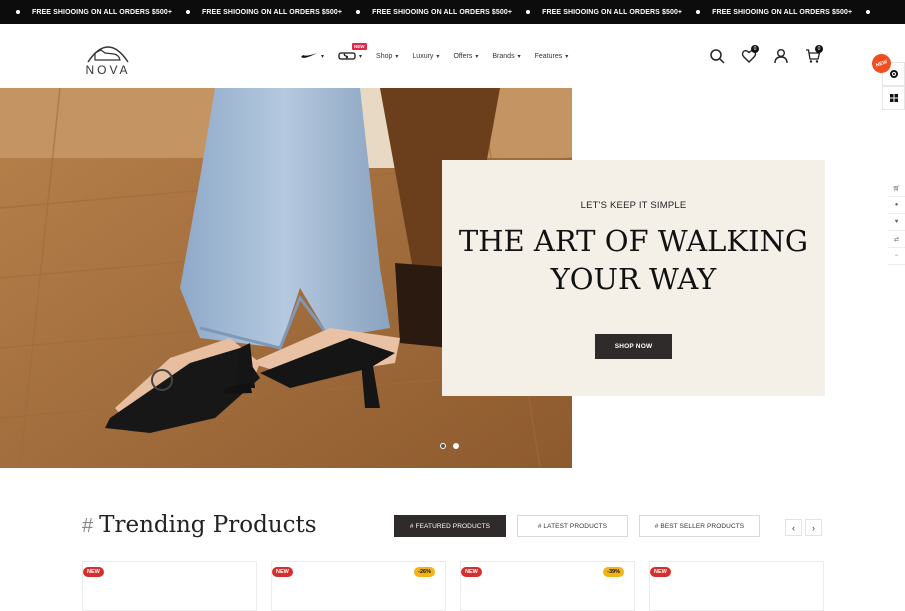  What do you see at coordinates (893, 74) in the screenshot?
I see `gear-icon` at bounding box center [893, 74].